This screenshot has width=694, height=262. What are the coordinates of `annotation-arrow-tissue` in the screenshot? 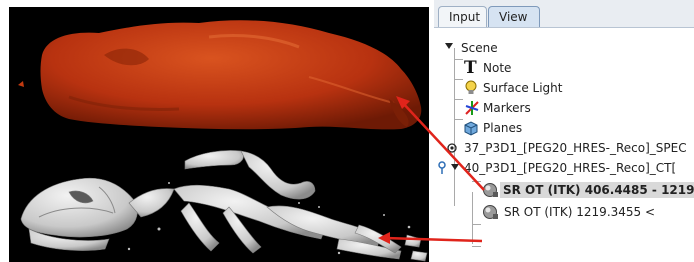 It's located at (440, 143).